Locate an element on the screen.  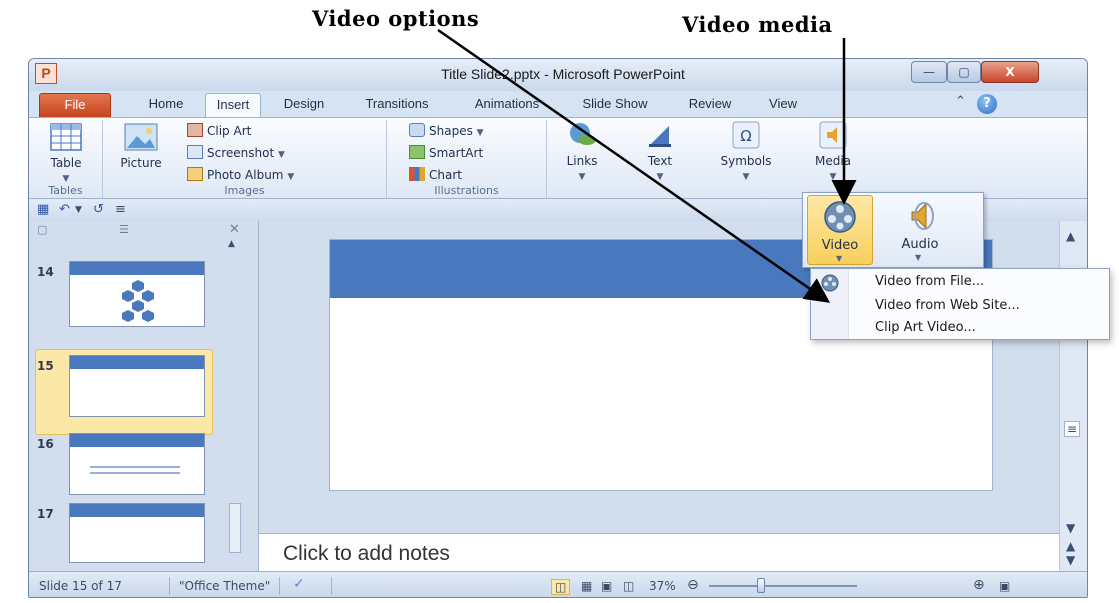
zoom-slider-knob is located at coordinates (761, 585).